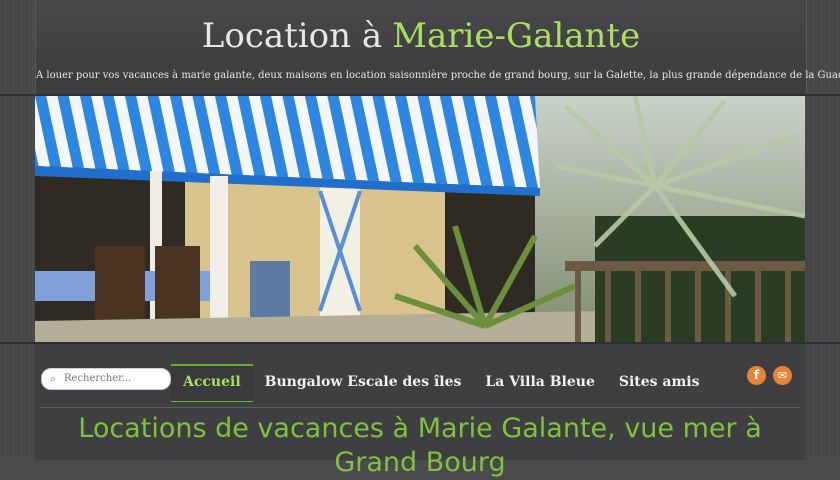 The image size is (840, 480). What do you see at coordinates (212, 383) in the screenshot?
I see `nav-item-accueil: Accueil` at bounding box center [212, 383].